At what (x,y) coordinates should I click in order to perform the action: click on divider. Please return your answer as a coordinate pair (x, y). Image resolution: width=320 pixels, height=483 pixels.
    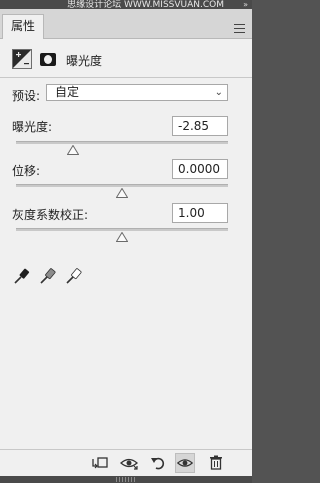
    Looking at the image, I should click on (126, 77).